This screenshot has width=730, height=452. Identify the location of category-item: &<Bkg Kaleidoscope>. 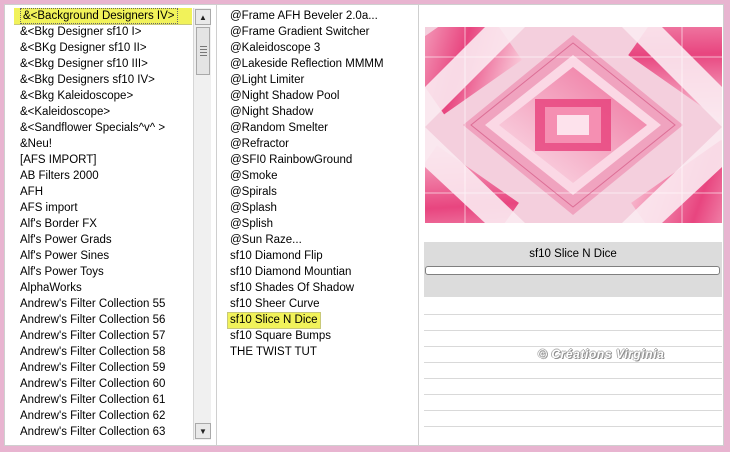
(103, 96).